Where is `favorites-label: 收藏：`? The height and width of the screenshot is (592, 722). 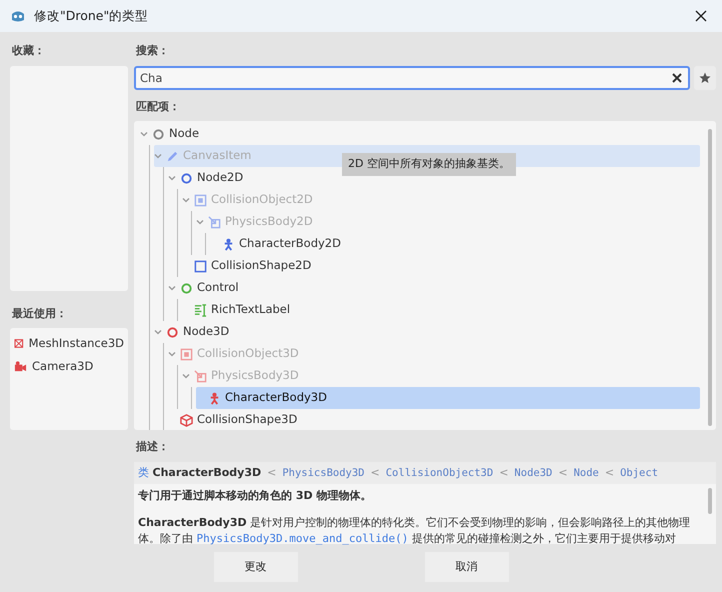 favorites-label: 收藏： is located at coordinates (28, 51).